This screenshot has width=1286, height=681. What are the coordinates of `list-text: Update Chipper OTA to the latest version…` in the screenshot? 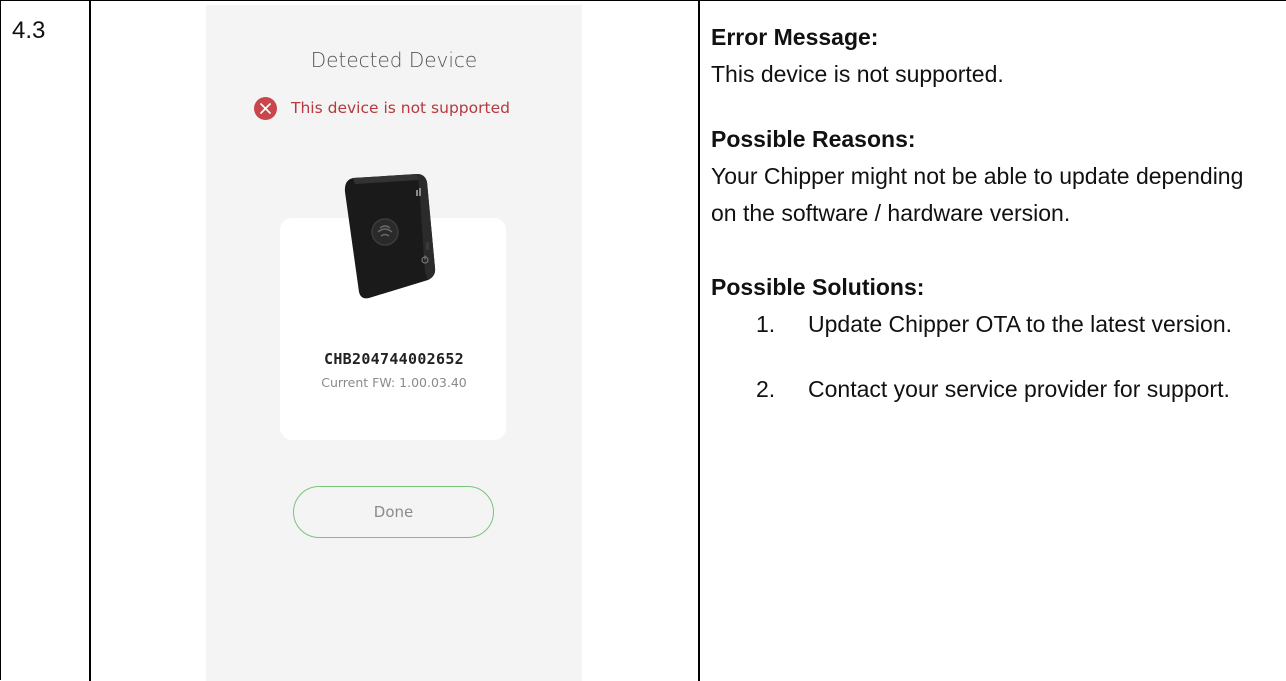 It's located at (1020, 324).